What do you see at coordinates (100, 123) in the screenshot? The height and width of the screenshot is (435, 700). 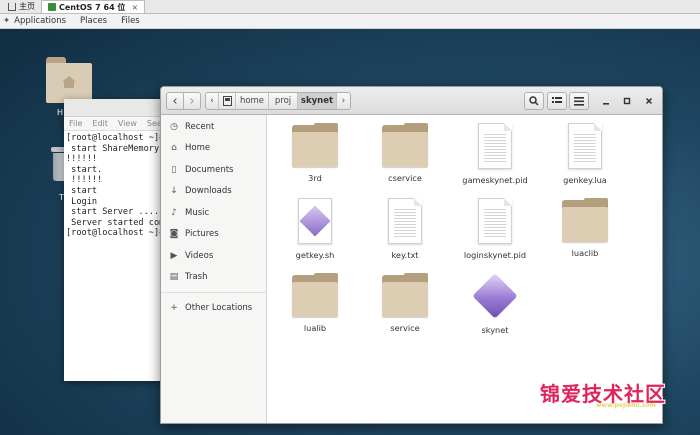 I see `terminal-menu-edit: Edit` at bounding box center [100, 123].